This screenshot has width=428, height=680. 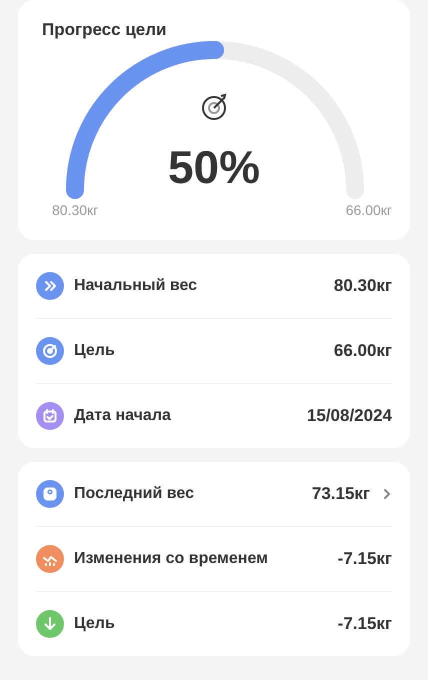 What do you see at coordinates (349, 416) in the screenshot?
I see `row-value: 15/08/2024` at bounding box center [349, 416].